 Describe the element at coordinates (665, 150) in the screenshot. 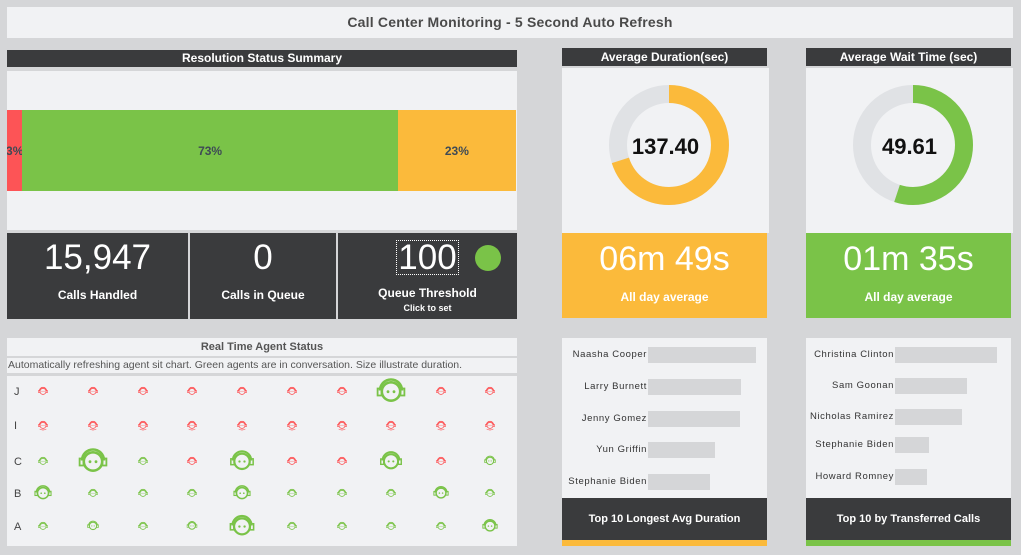

I see `avg-duration-panel: 137.40` at that location.